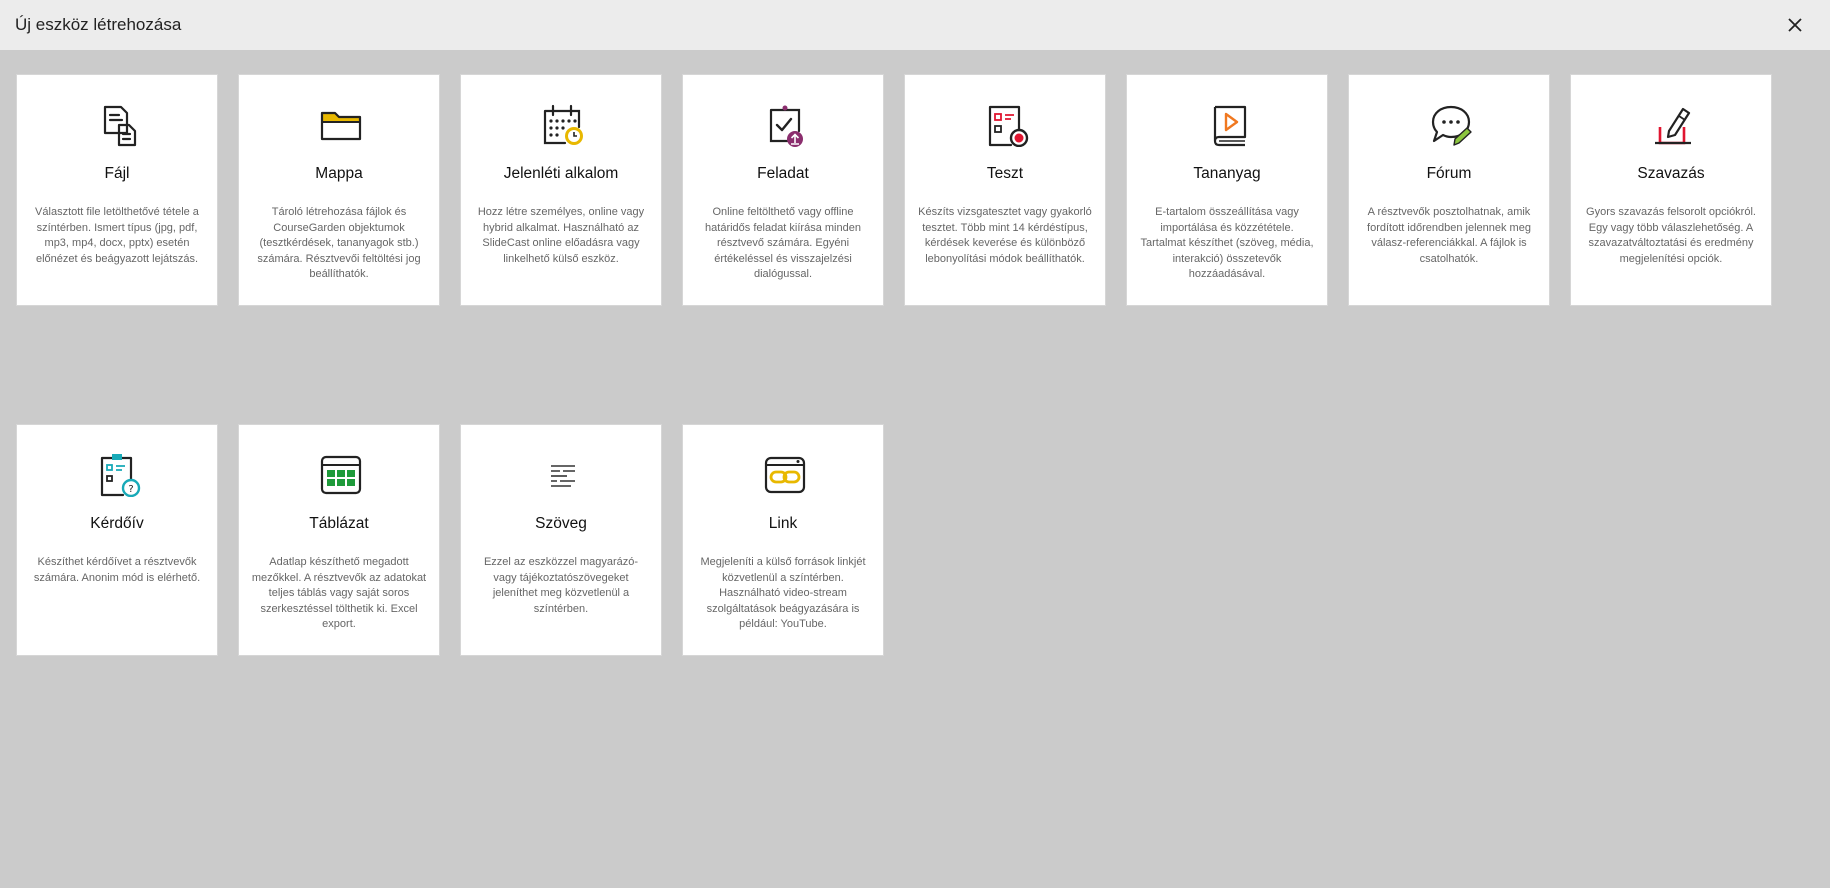 The image size is (1830, 888). Describe the element at coordinates (339, 173) in the screenshot. I see `tool-name: Mappa` at that location.